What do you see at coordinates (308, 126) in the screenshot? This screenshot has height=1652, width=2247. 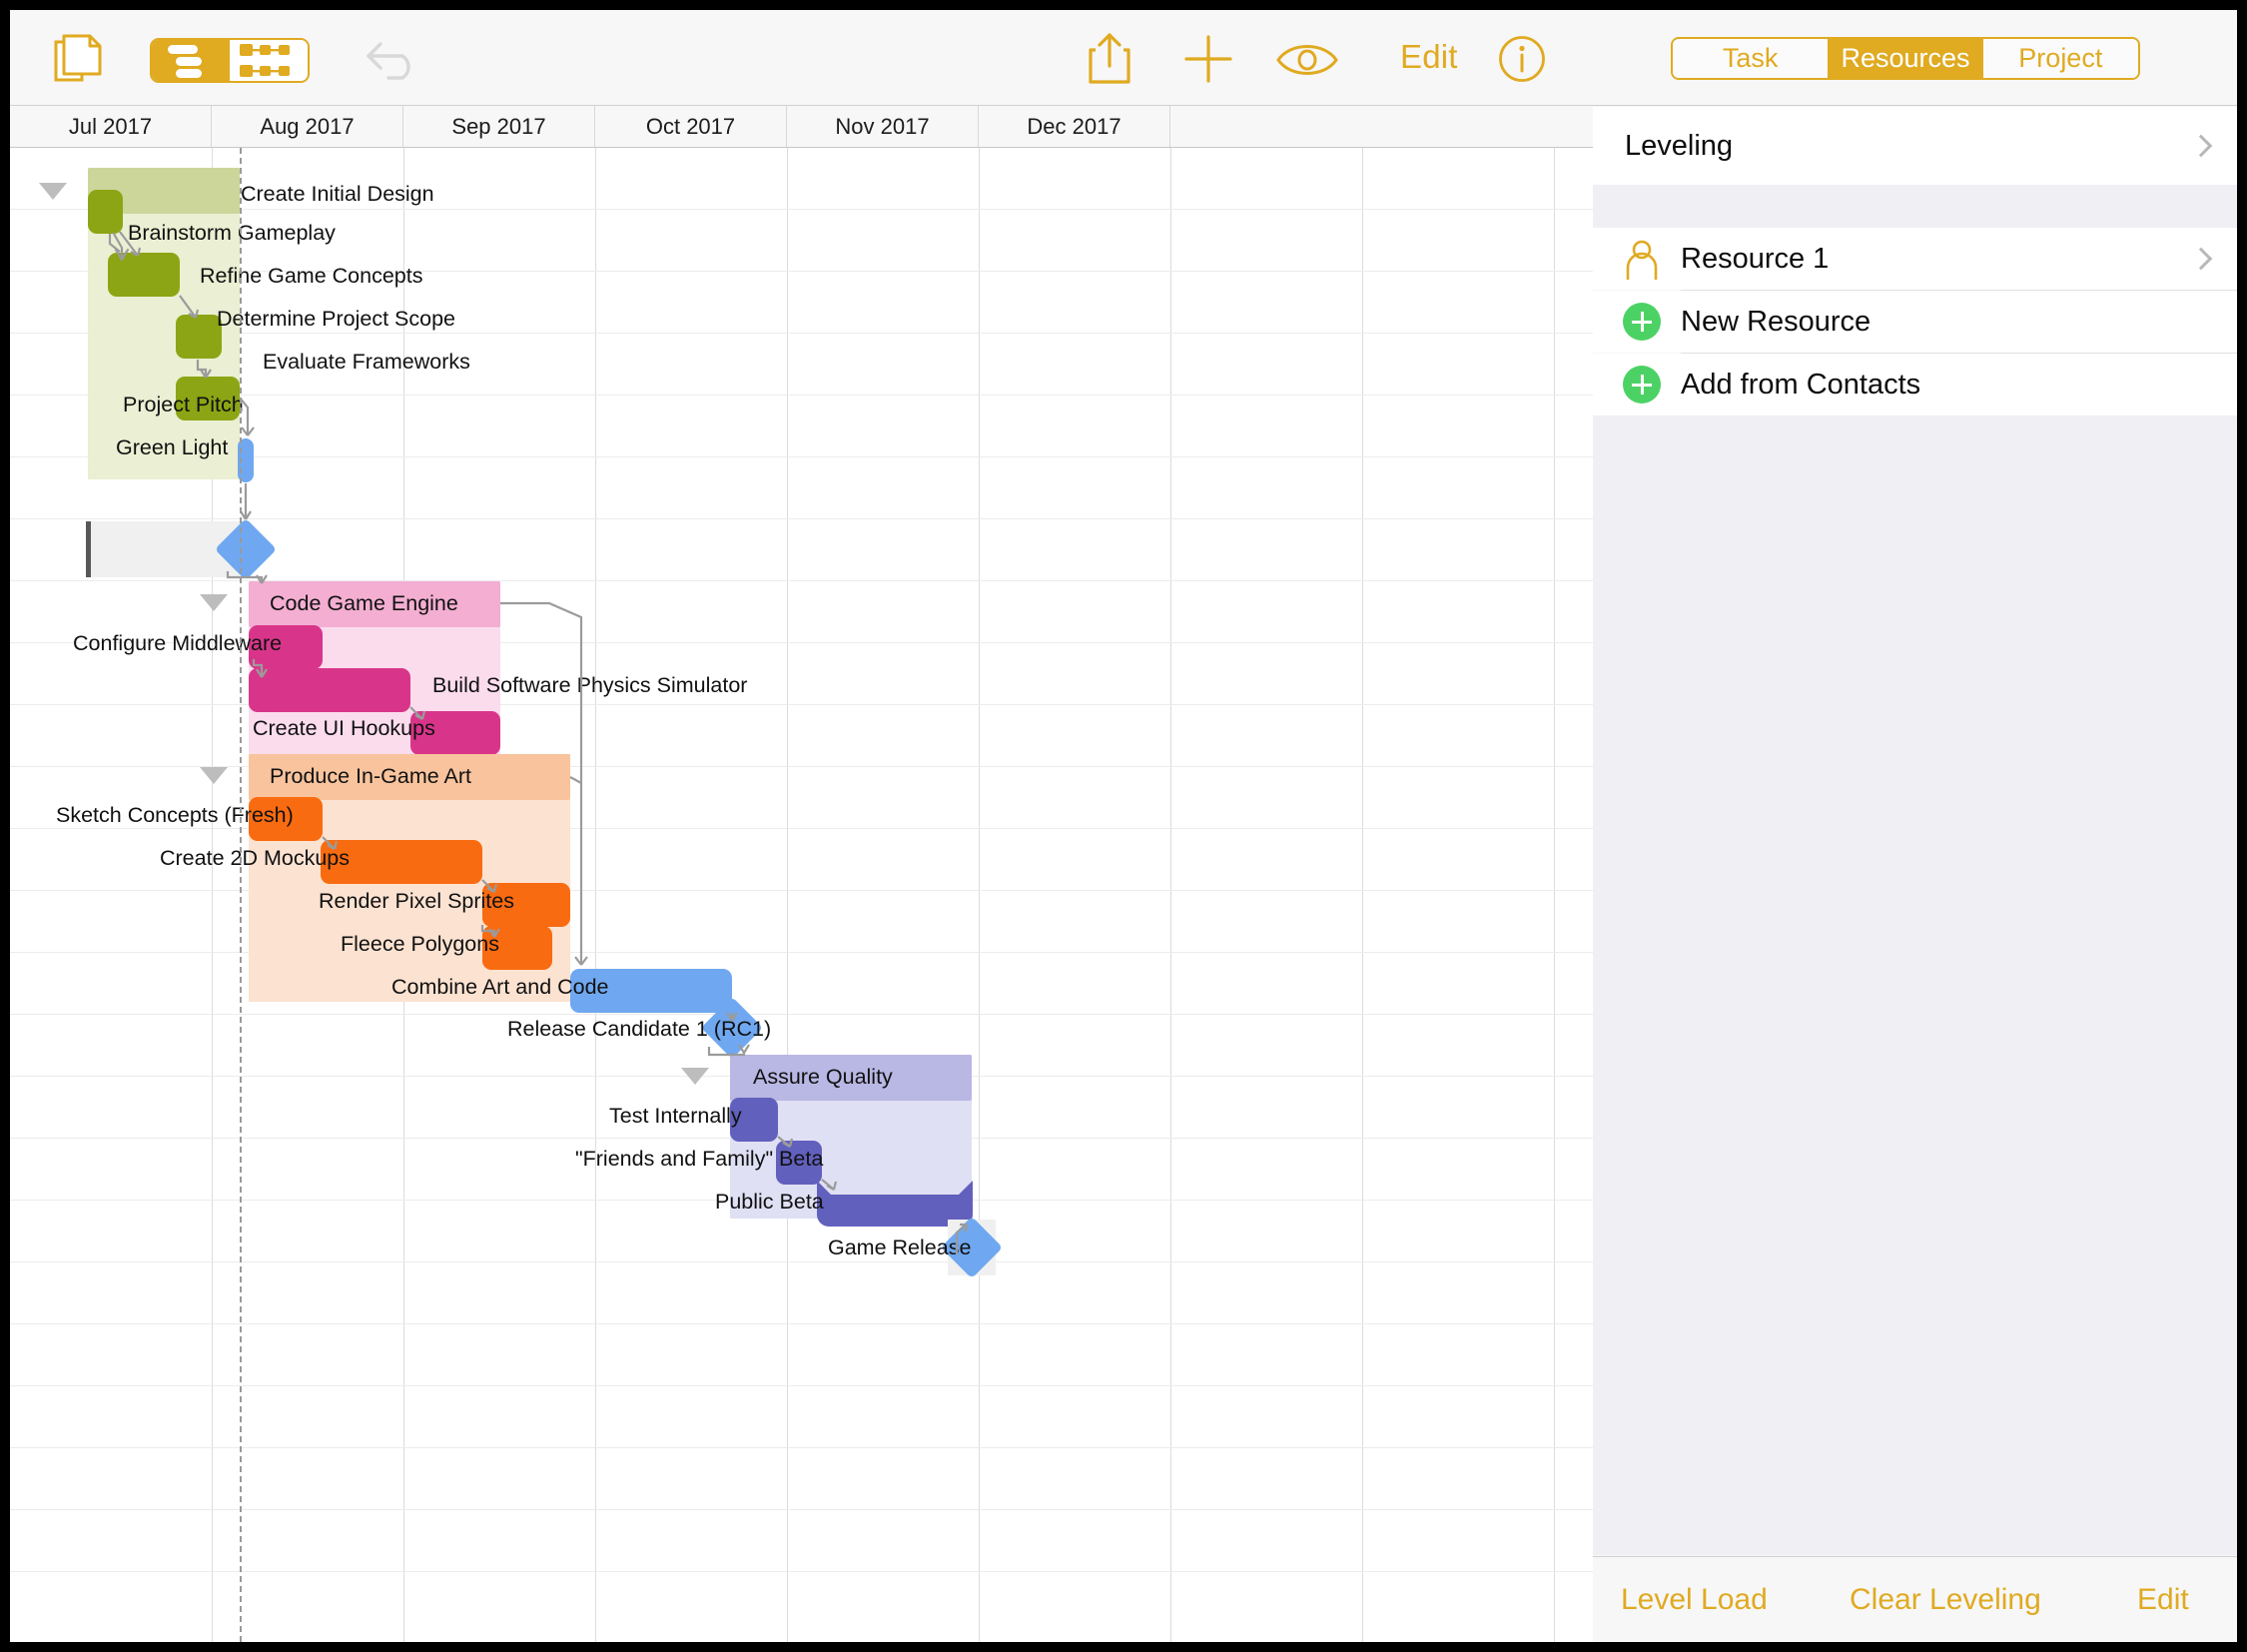 I see `month-header-cell: Aug 2017` at bounding box center [308, 126].